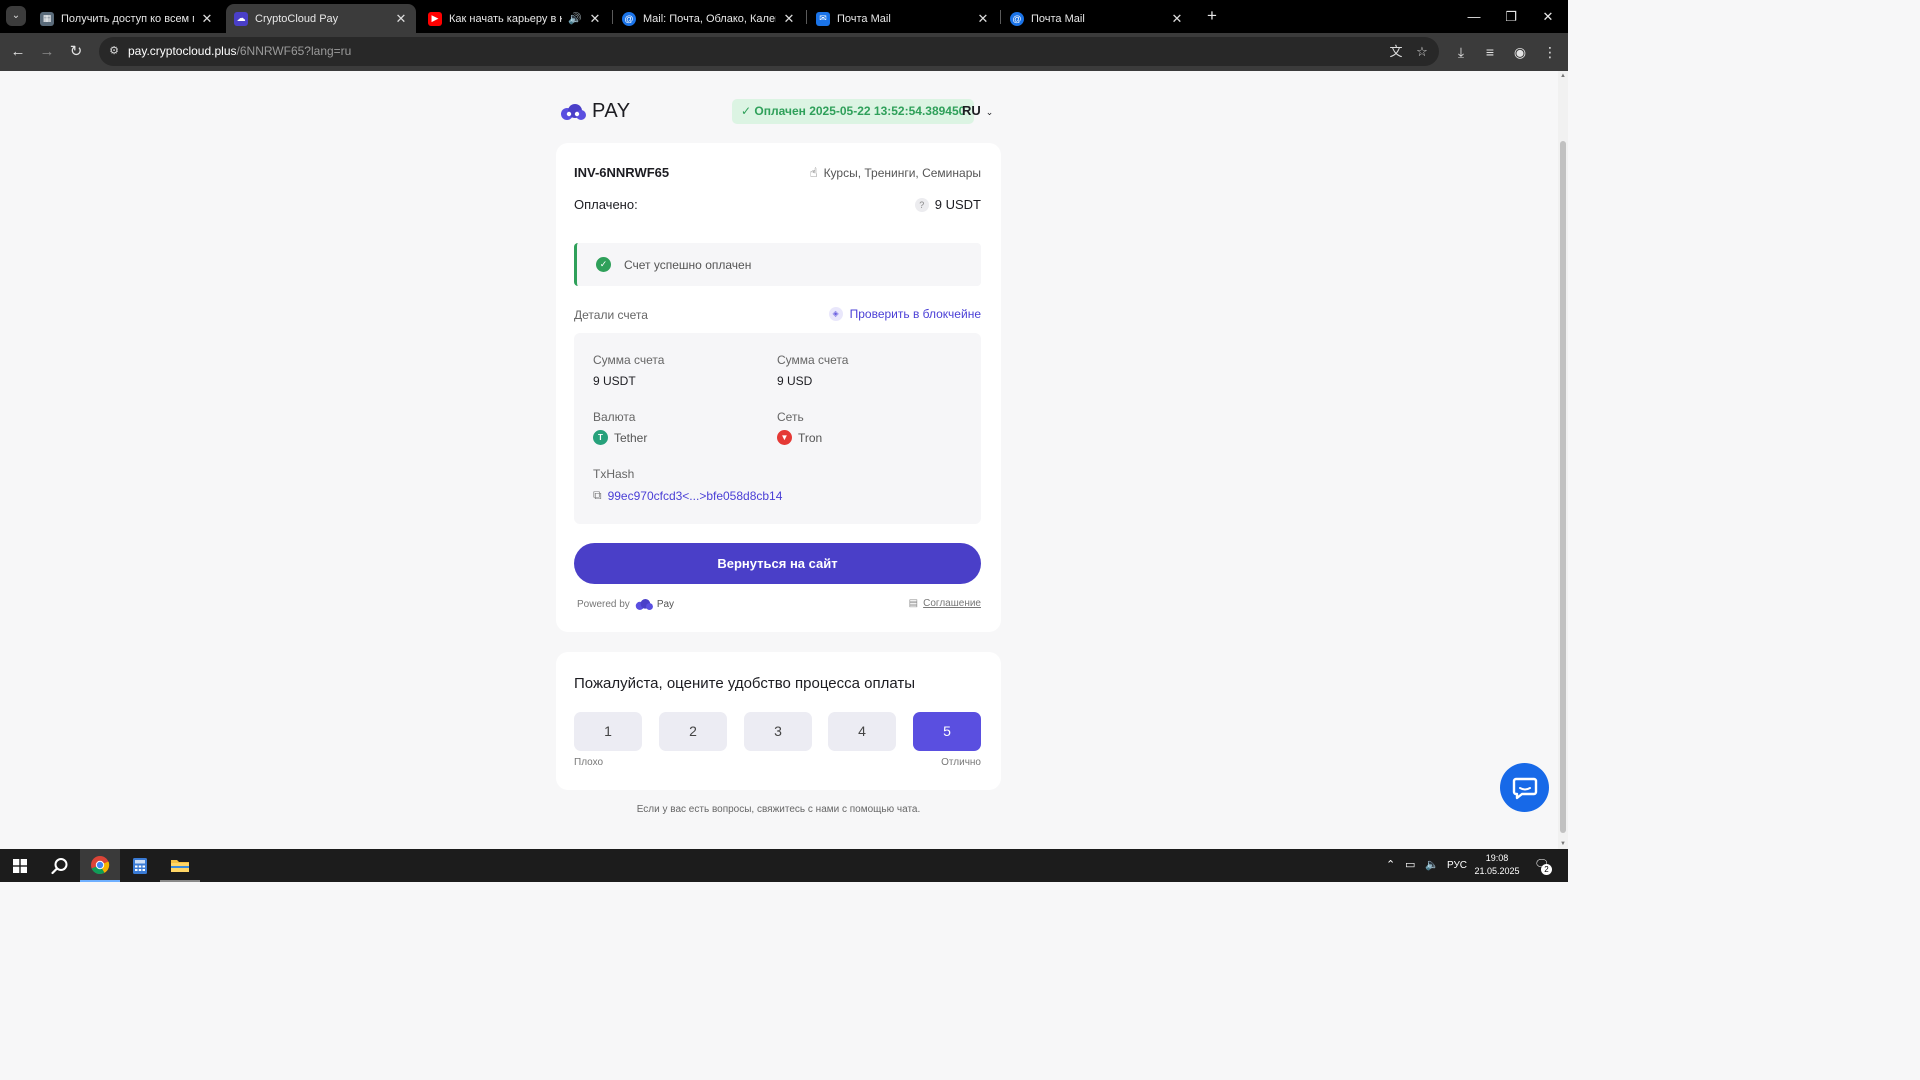 The image size is (1920, 1080). I want to click on blockchain-icon: ◈, so click(835, 314).